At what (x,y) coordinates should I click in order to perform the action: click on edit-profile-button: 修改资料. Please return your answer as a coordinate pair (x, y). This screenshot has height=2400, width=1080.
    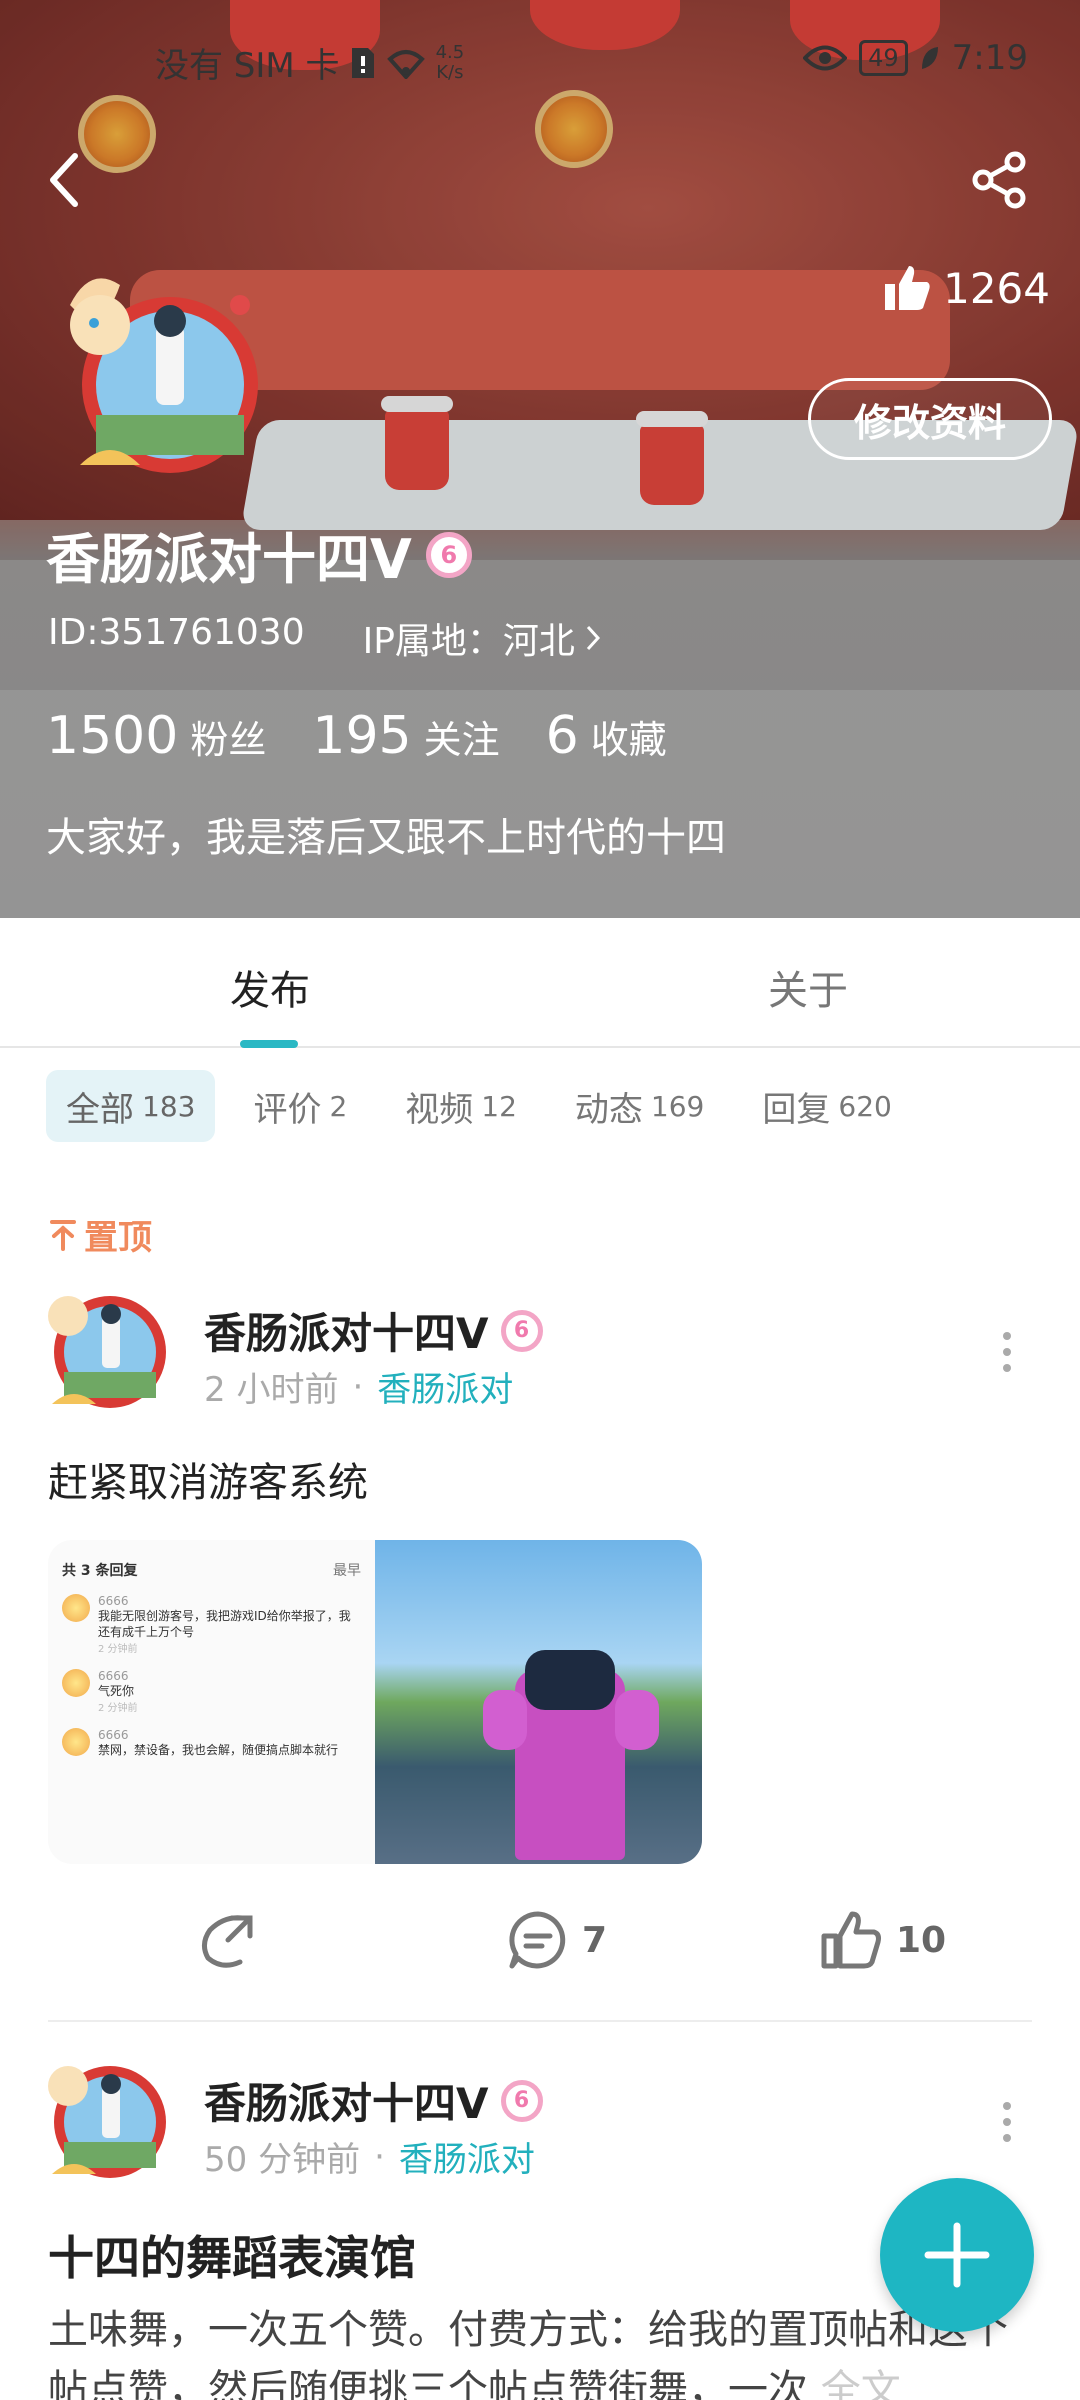
    Looking at the image, I should click on (930, 419).